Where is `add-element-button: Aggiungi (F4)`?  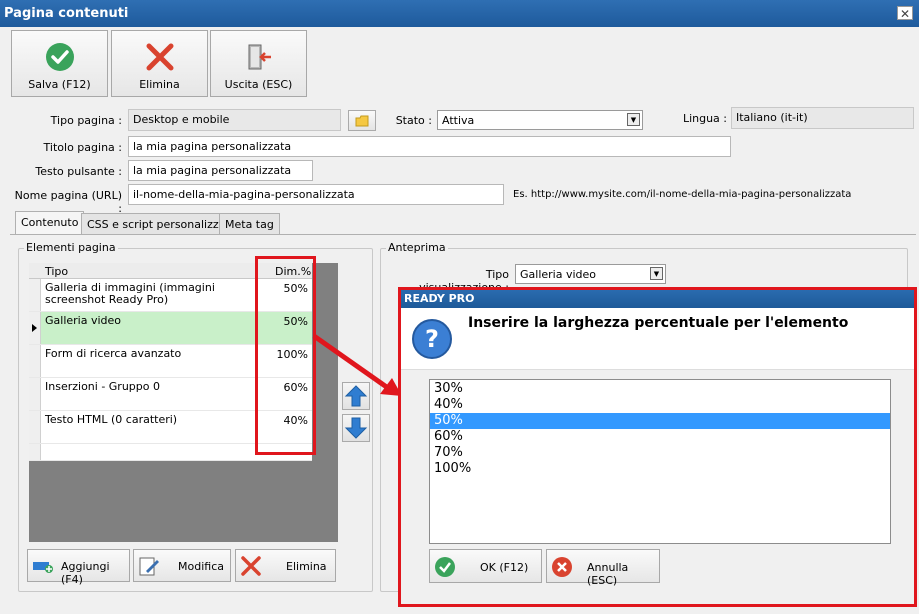
add-element-button: Aggiungi (F4) is located at coordinates (78, 567).